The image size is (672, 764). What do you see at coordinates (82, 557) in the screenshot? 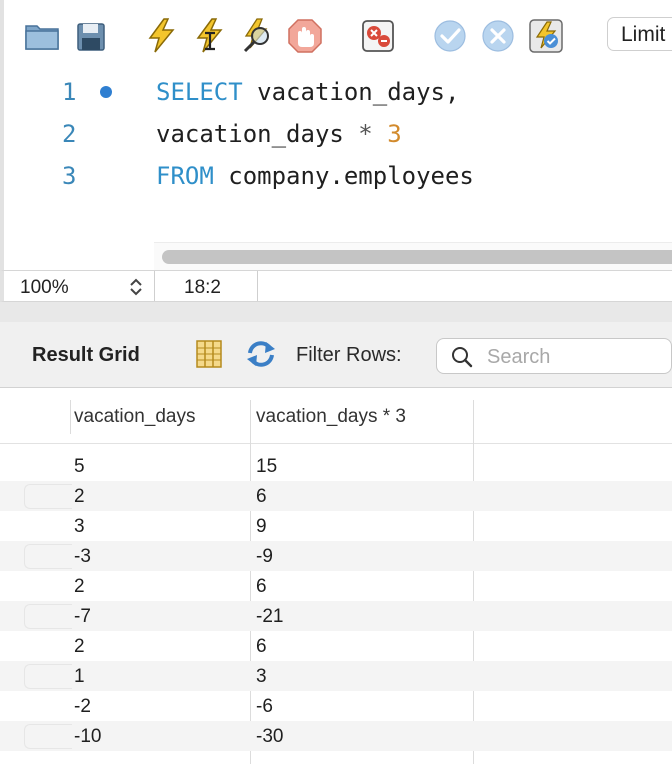
I see `table-cell: -3` at bounding box center [82, 557].